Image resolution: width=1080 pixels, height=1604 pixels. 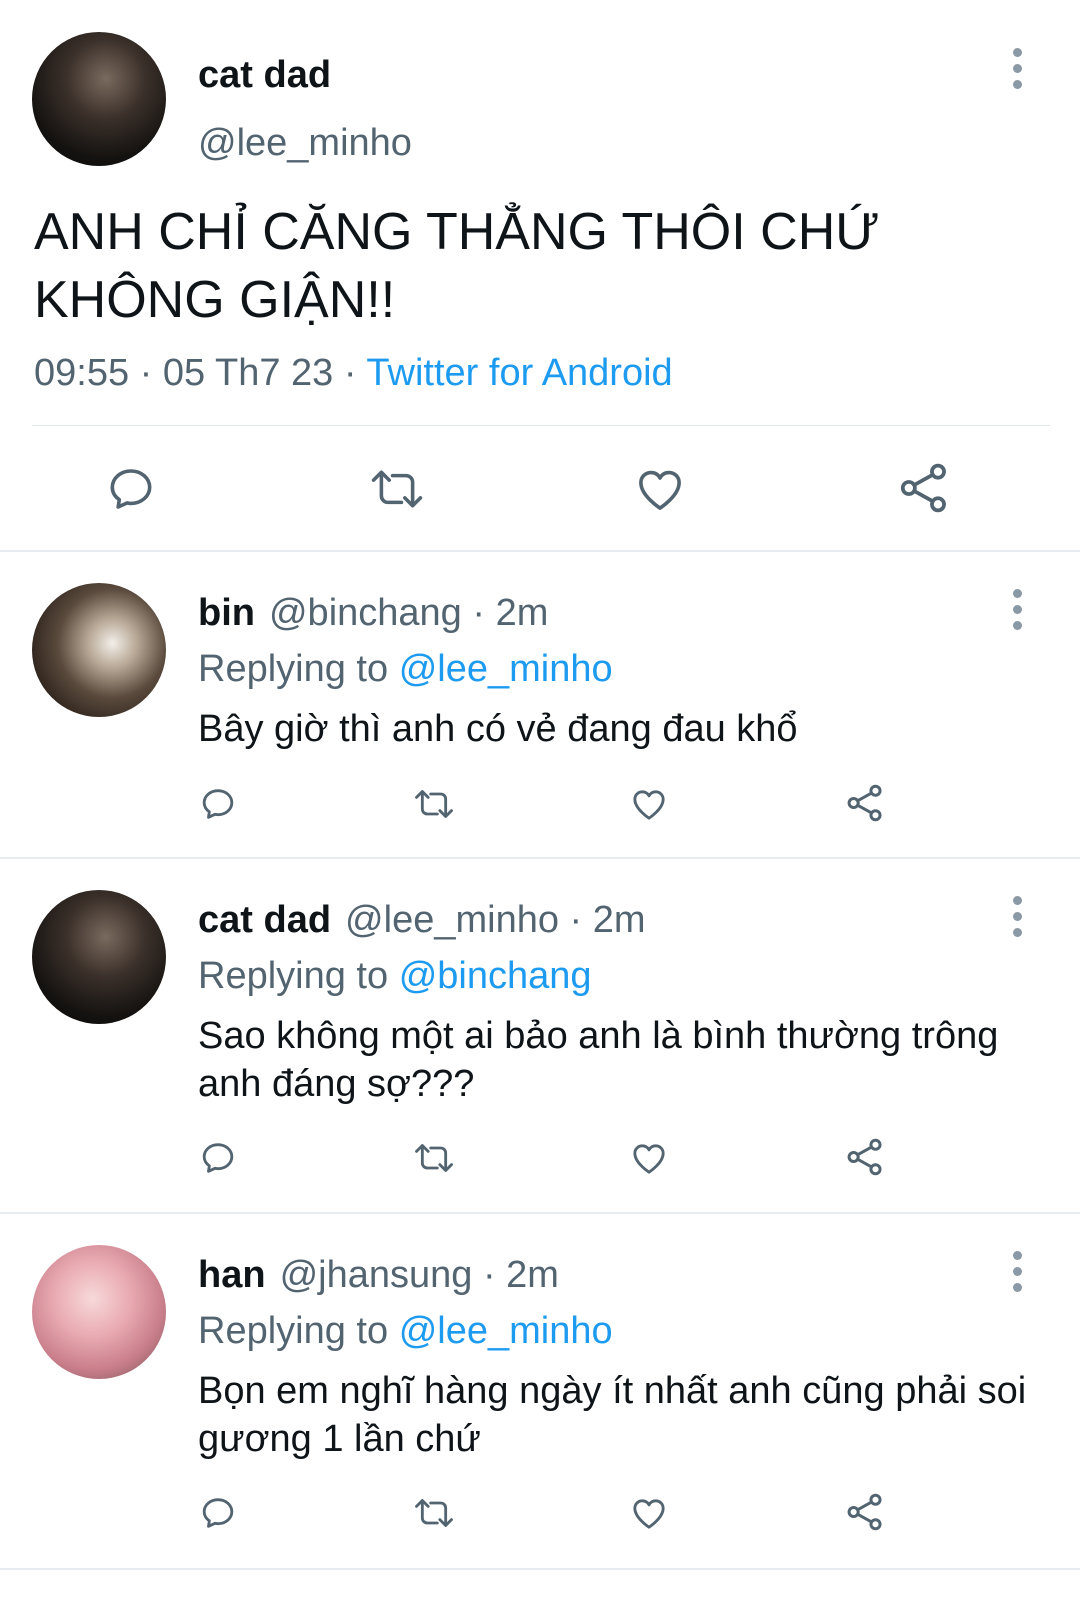 I want to click on reply-header: cat dad @lee_minho · 2m, so click(x=422, y=920).